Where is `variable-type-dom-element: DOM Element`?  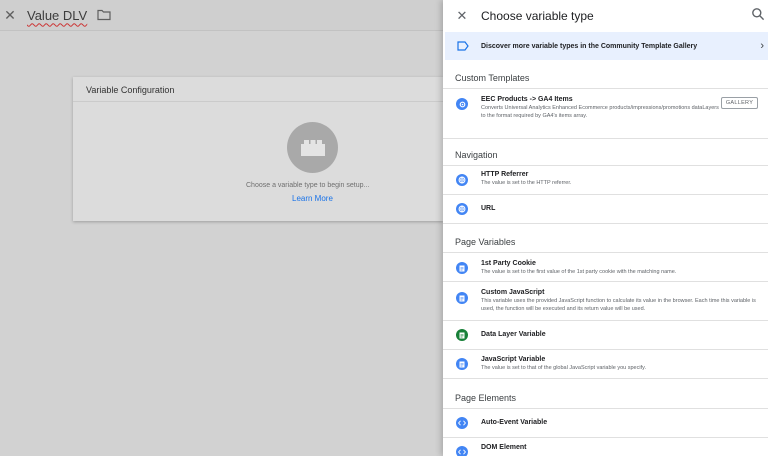 variable-type-dom-element: DOM Element is located at coordinates (605, 447).